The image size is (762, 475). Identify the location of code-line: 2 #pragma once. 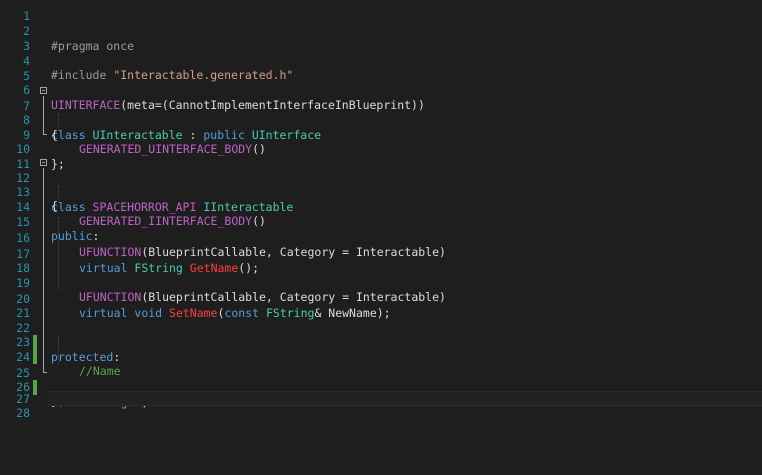
(381, 31).